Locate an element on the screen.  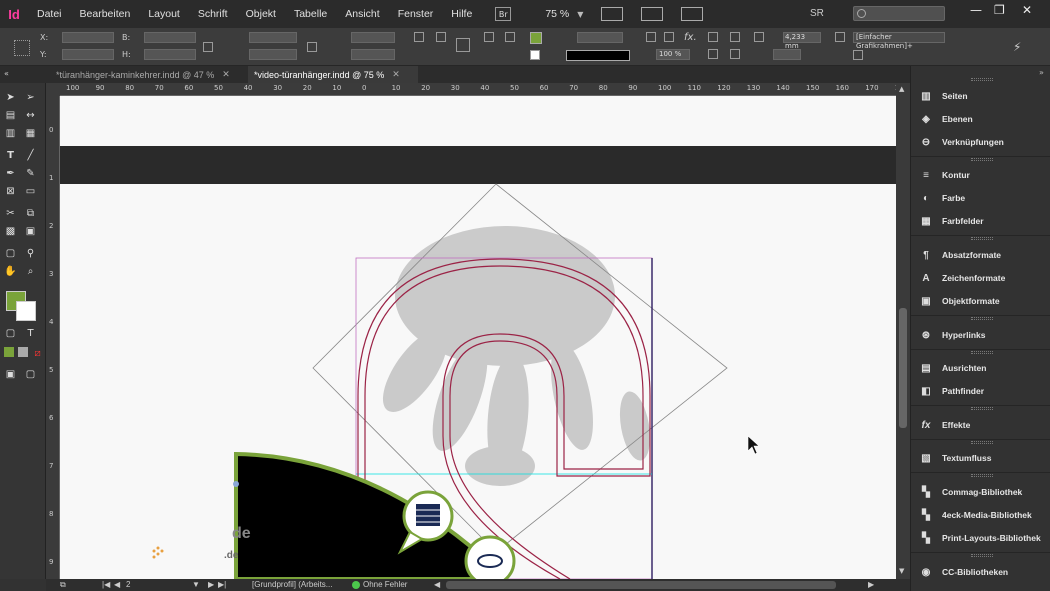
scale-x-field is located at coordinates (273, 37).